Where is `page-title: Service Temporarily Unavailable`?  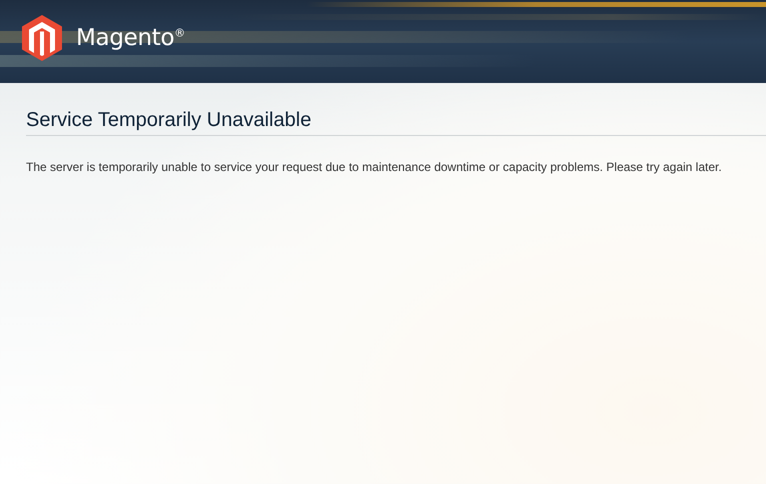
page-title: Service Temporarily Unavailable is located at coordinates (396, 122).